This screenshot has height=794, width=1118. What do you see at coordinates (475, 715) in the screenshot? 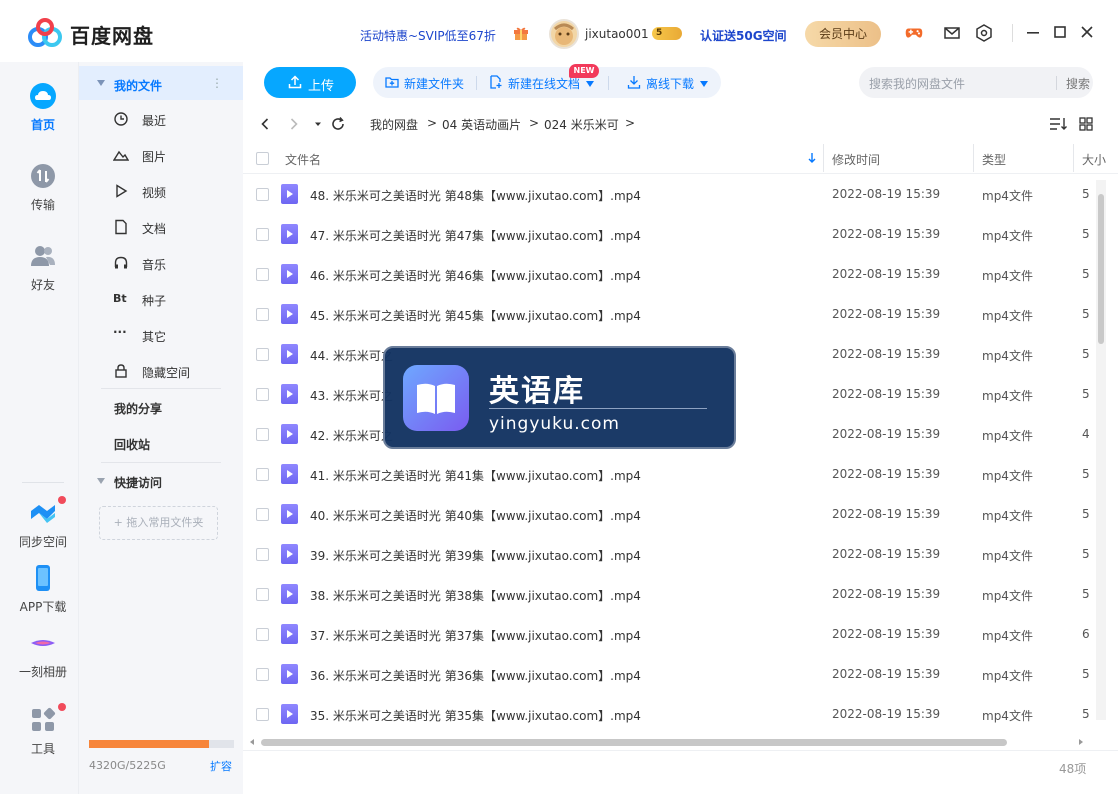
I see `file-name: 35. 米乐米可之美语时光 第35集【www.jixutao.com】.mp4` at bounding box center [475, 715].